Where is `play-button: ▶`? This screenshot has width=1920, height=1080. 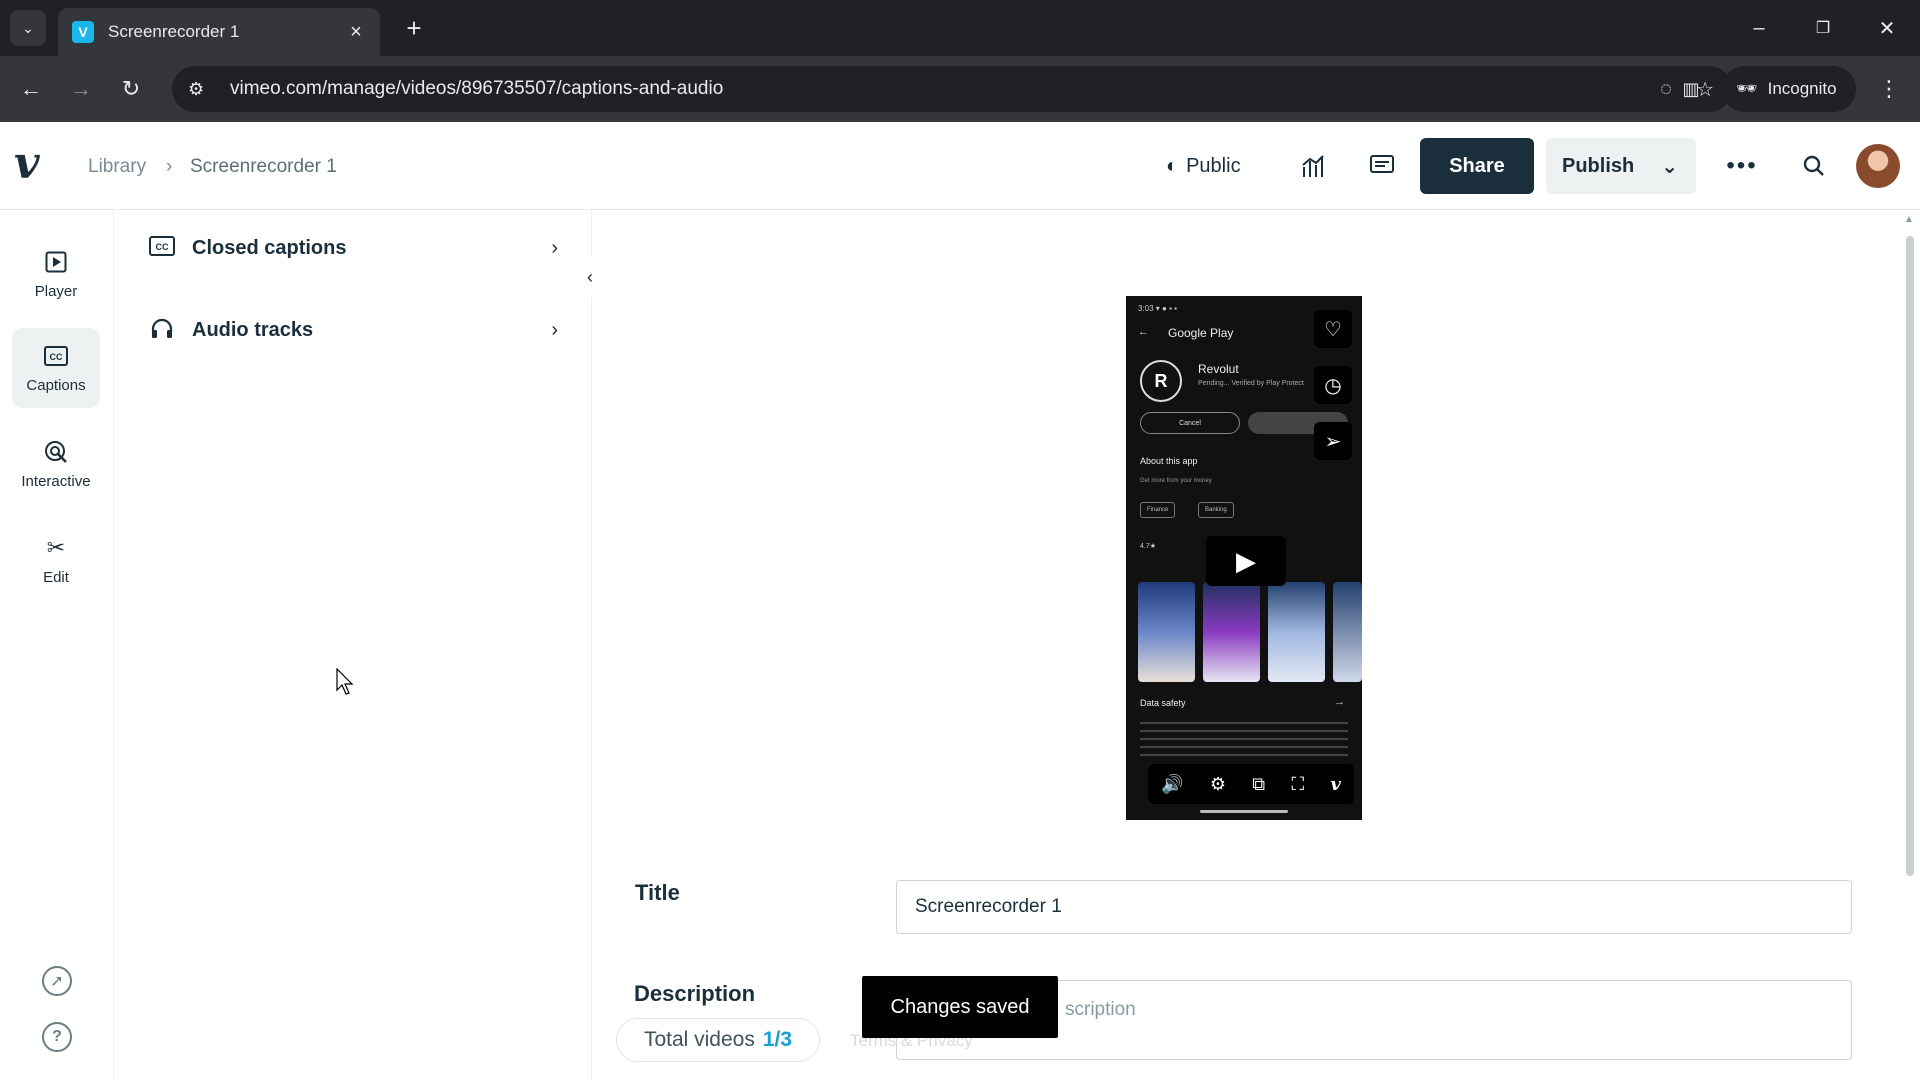
play-button: ▶ is located at coordinates (1246, 561).